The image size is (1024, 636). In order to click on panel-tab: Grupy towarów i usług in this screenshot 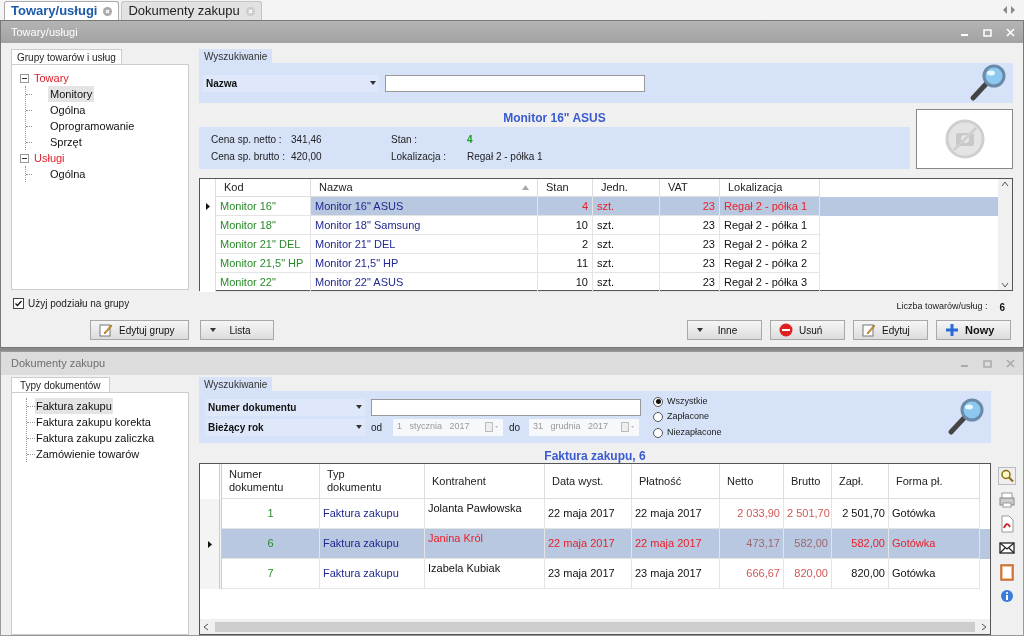, I will do `click(66, 56)`.